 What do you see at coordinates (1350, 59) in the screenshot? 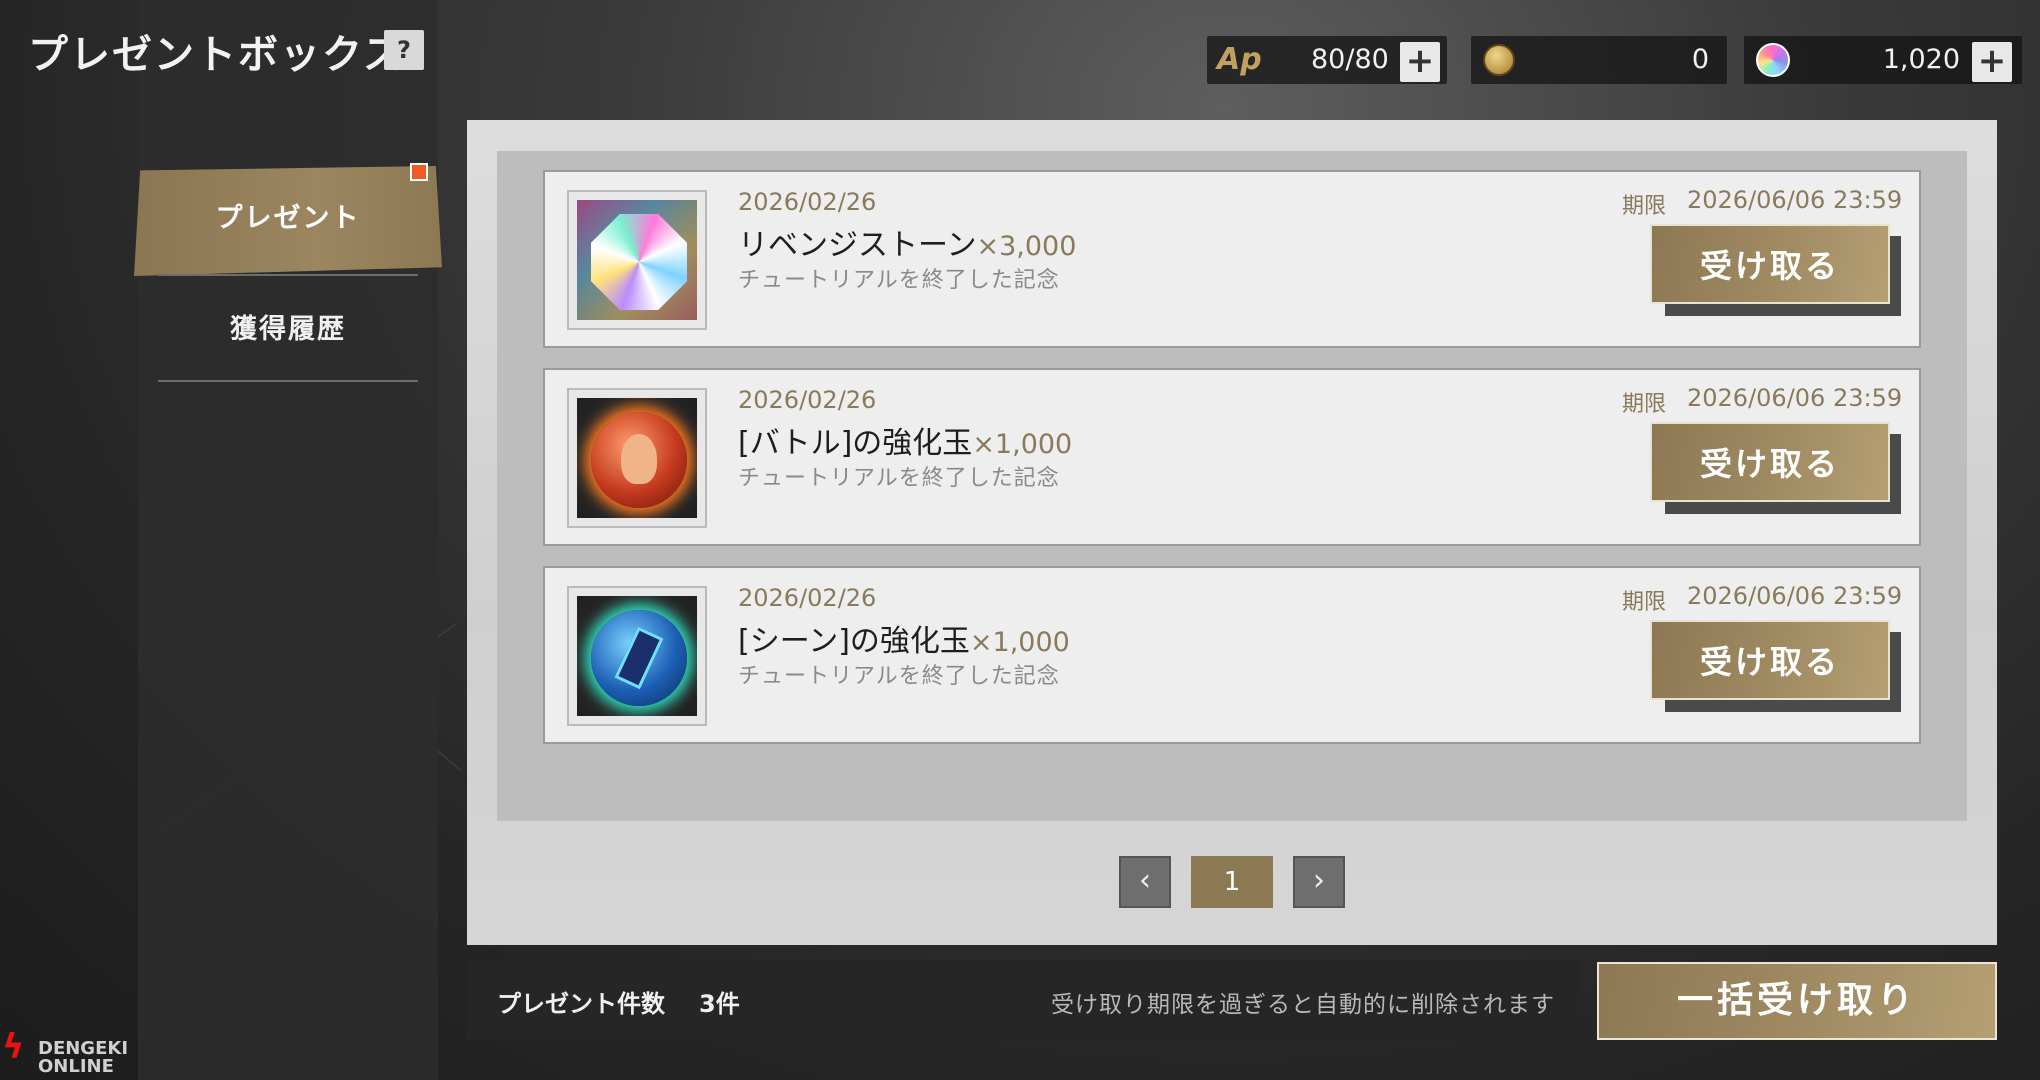
I see `ap-value: 80/80` at bounding box center [1350, 59].